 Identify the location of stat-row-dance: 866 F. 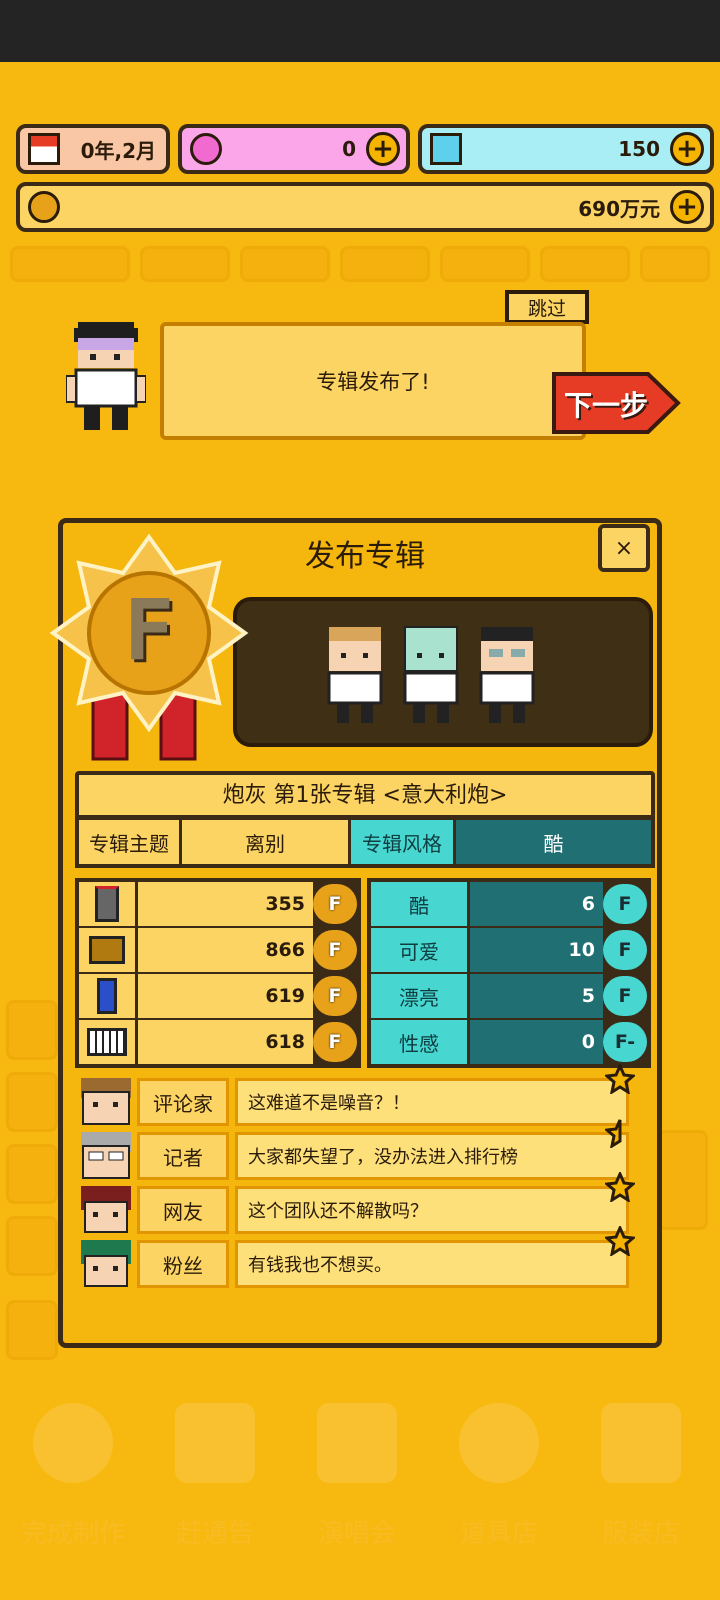
(218, 950).